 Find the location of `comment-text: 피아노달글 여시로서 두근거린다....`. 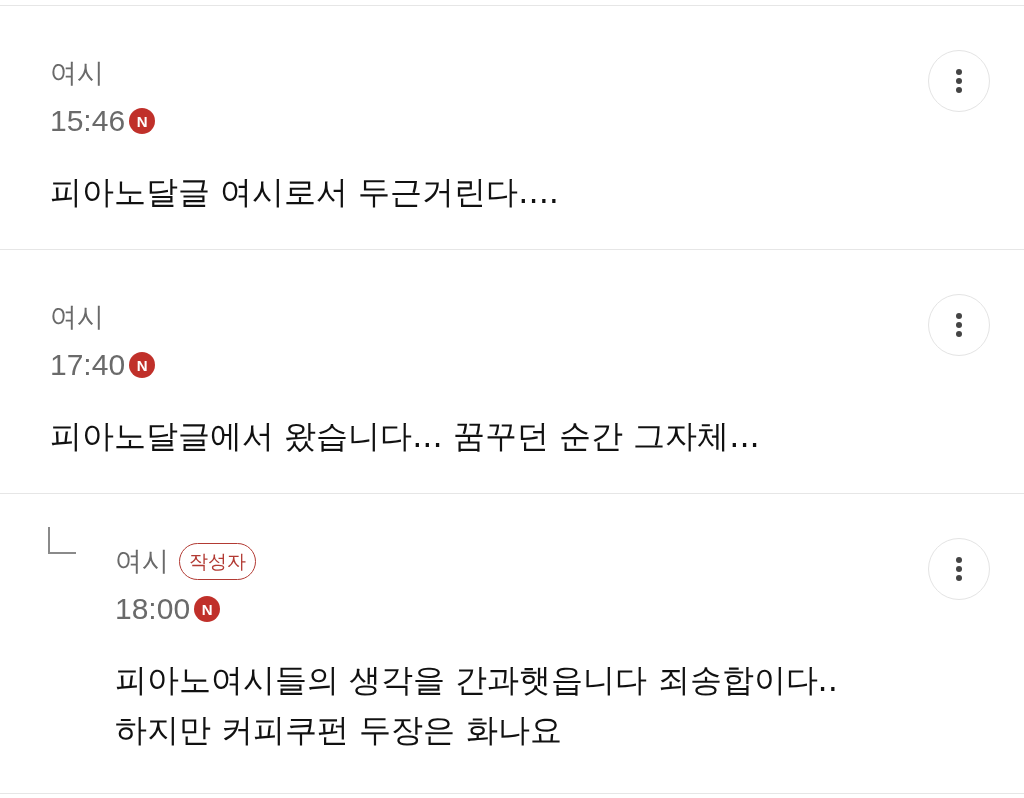

comment-text: 피아노달글 여시로서 두근거린다.... is located at coordinates (305, 192).